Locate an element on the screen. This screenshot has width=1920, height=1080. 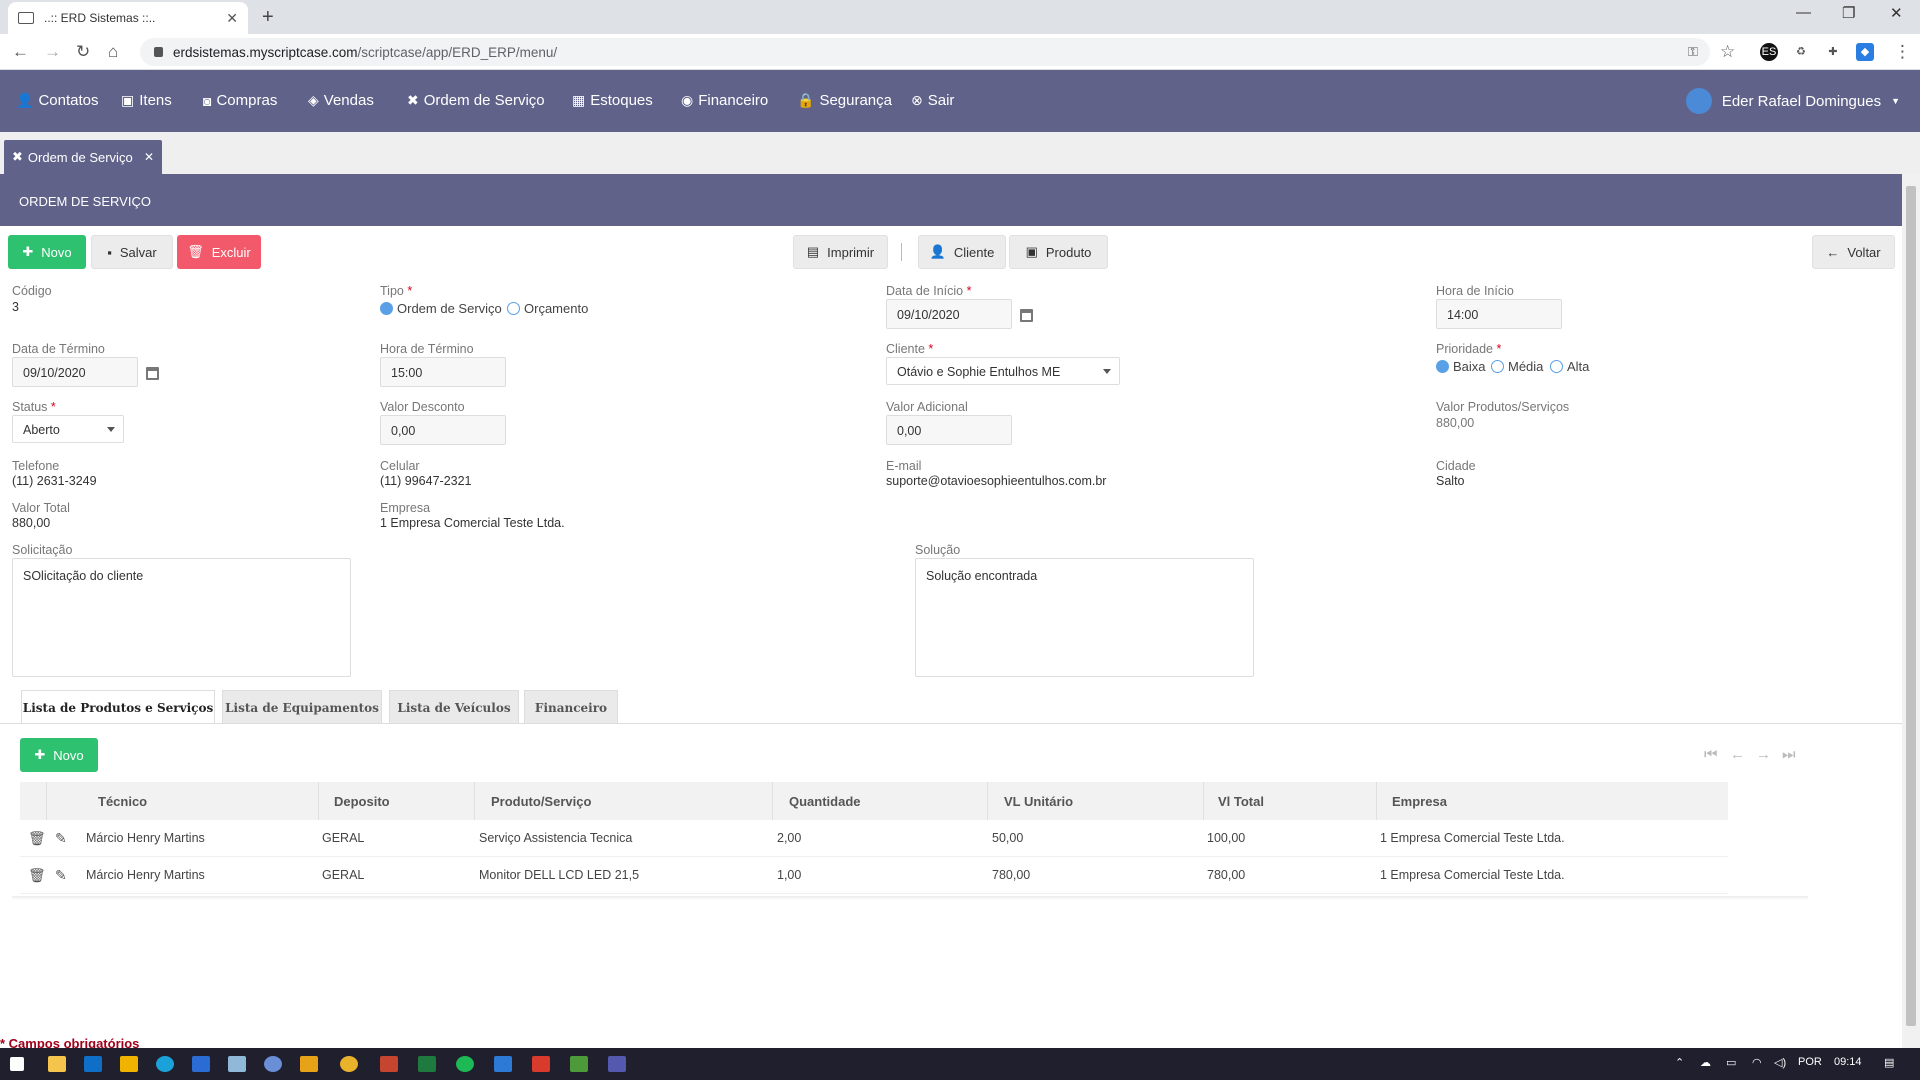
prioridade-radio-alta: Alta is located at coordinates (1569, 366).